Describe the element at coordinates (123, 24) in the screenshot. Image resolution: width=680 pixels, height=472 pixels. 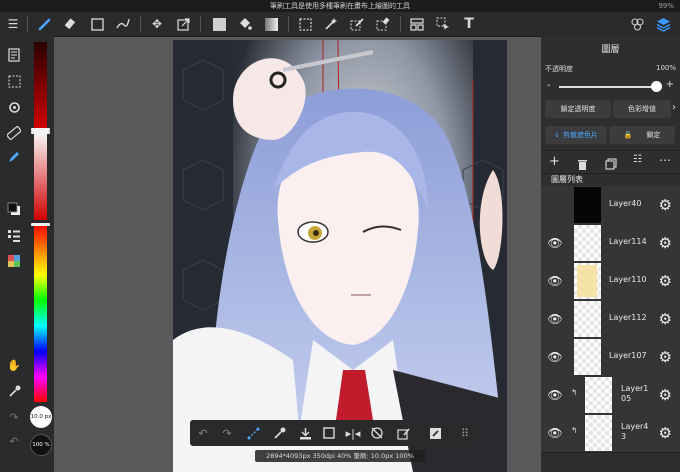
I see `stroke-edit-icon` at that location.